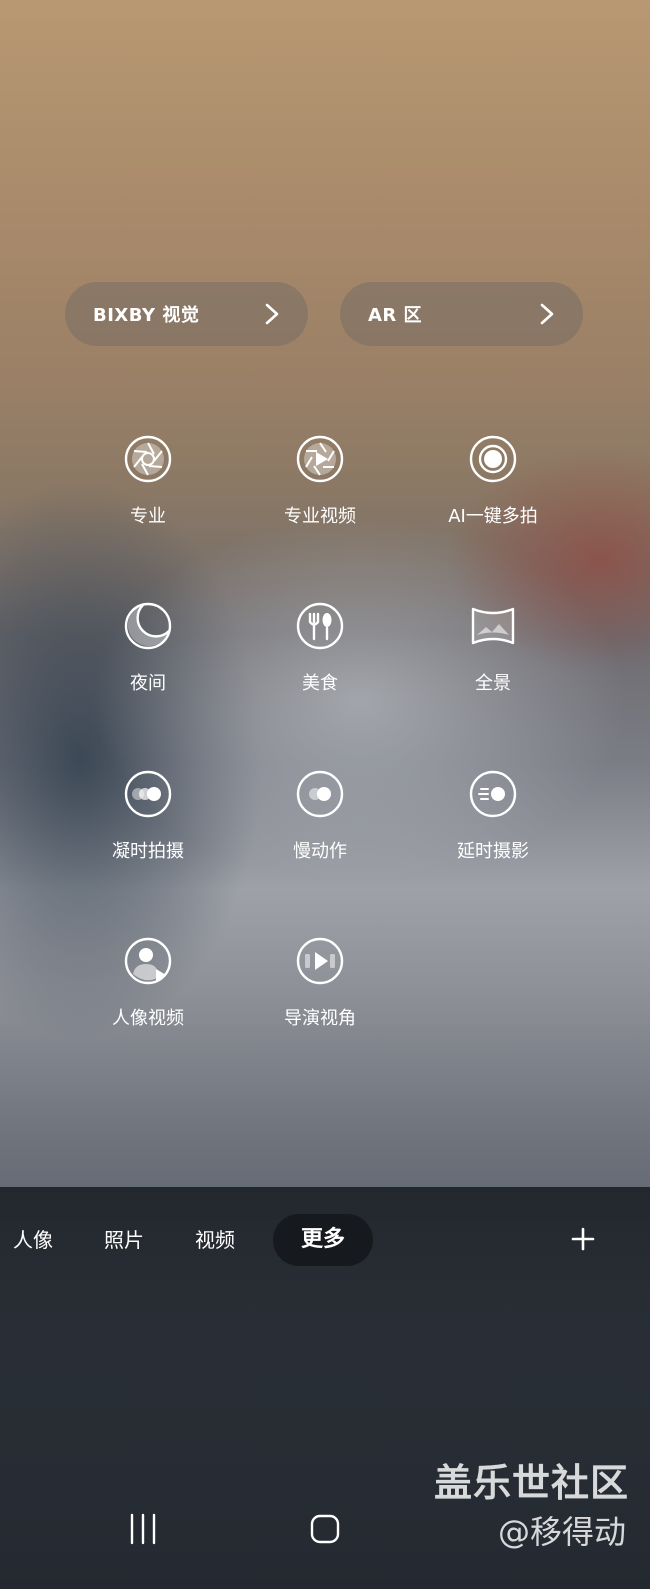 This screenshot has height=1589, width=650. What do you see at coordinates (148, 794) in the screenshot?
I see `hyperlapse-icon` at bounding box center [148, 794].